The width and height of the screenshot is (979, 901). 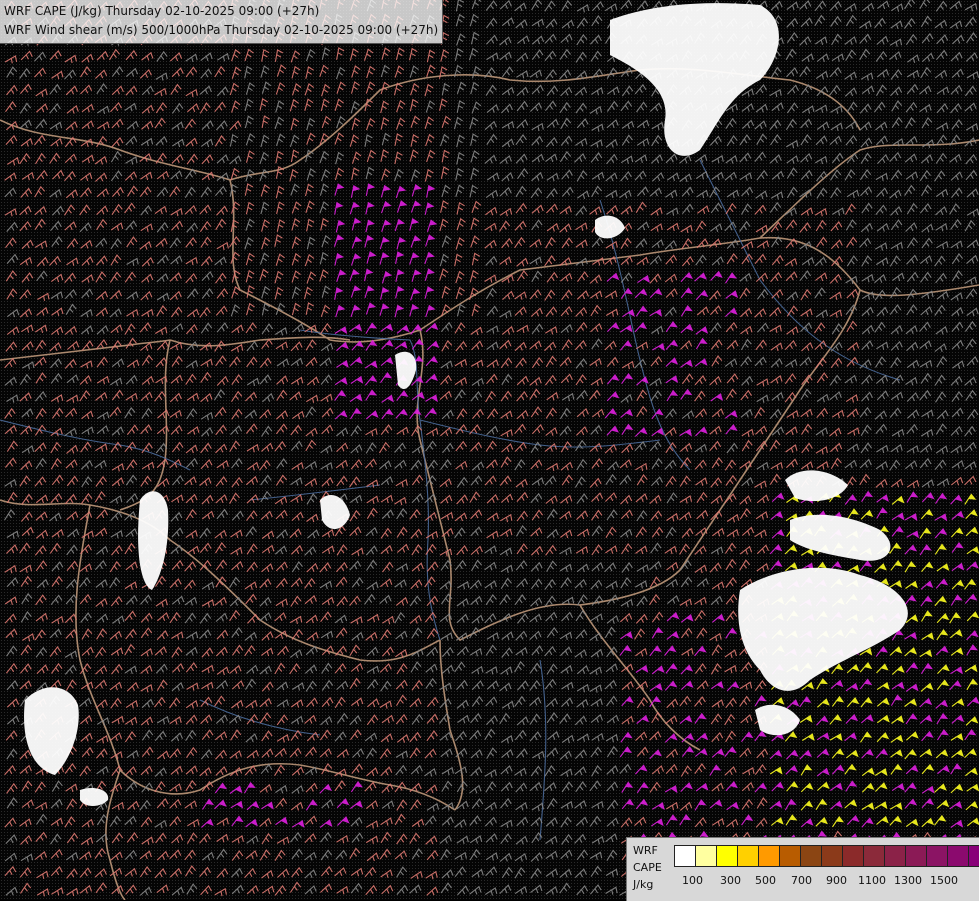 What do you see at coordinates (692, 880) in the screenshot?
I see `legend-tick: 100` at bounding box center [692, 880].